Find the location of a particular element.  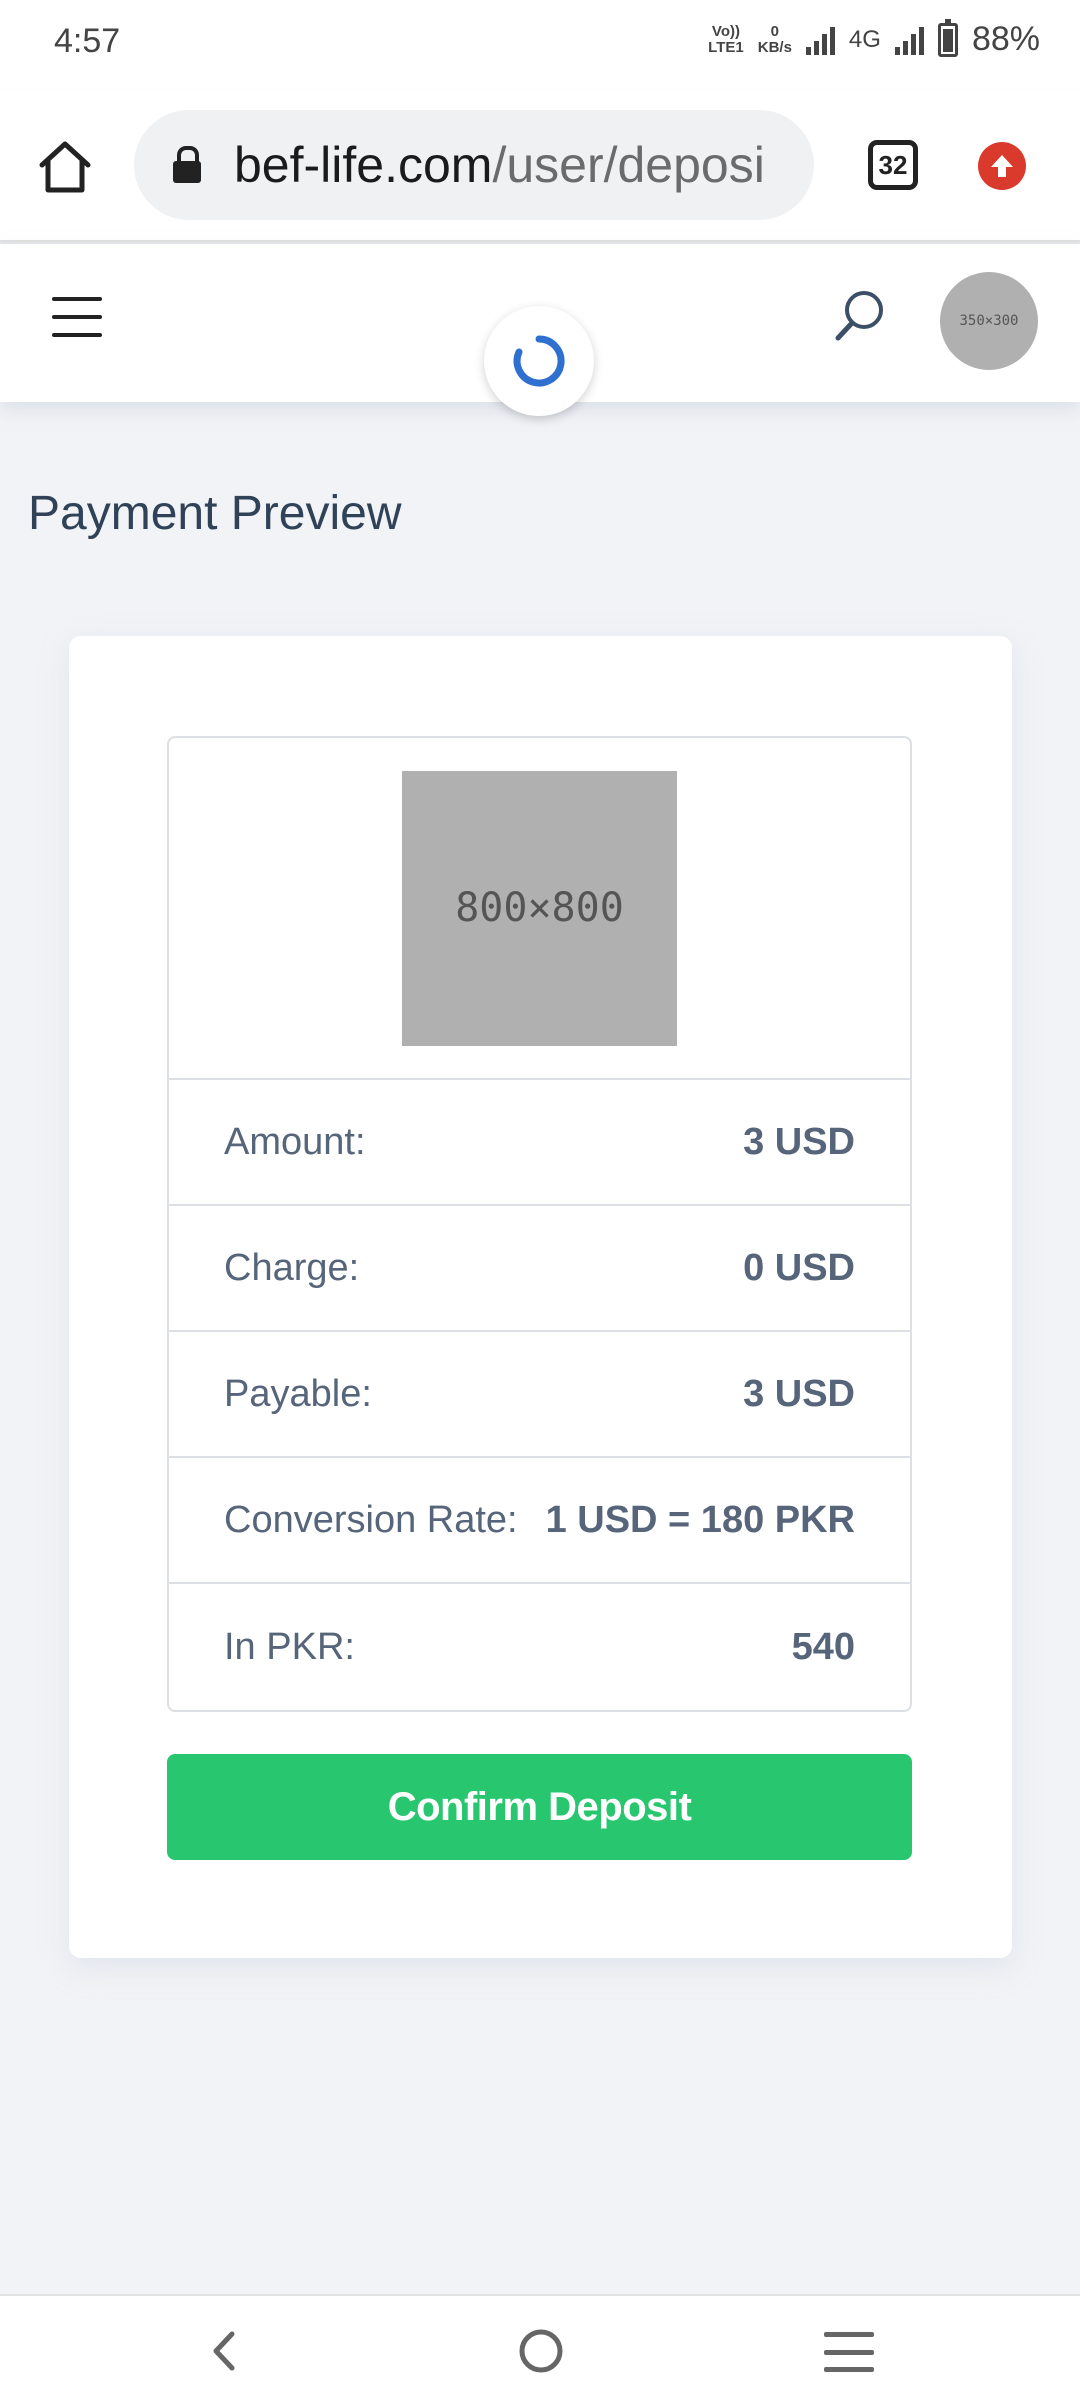

signal-icon is located at coordinates (820, 40).